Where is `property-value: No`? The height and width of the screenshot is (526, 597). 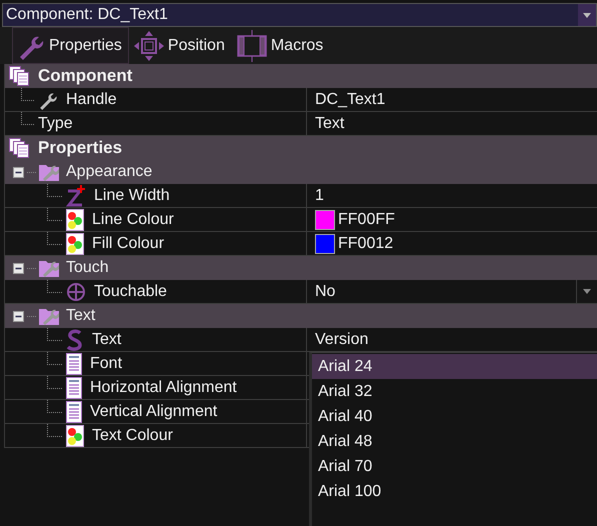 property-value: No is located at coordinates (325, 291).